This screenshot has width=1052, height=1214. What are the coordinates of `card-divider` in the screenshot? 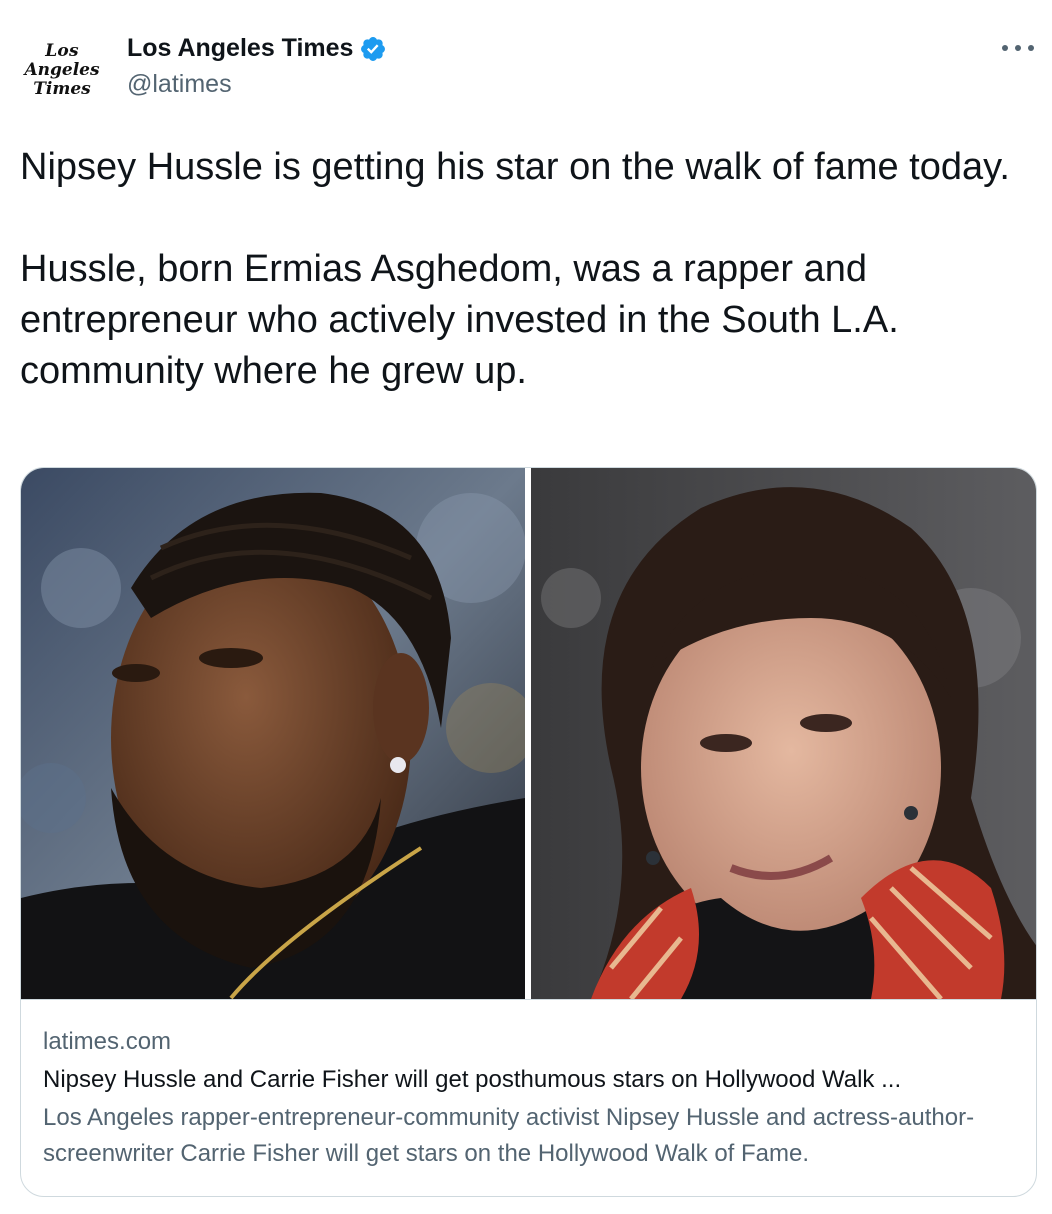 It's located at (528, 999).